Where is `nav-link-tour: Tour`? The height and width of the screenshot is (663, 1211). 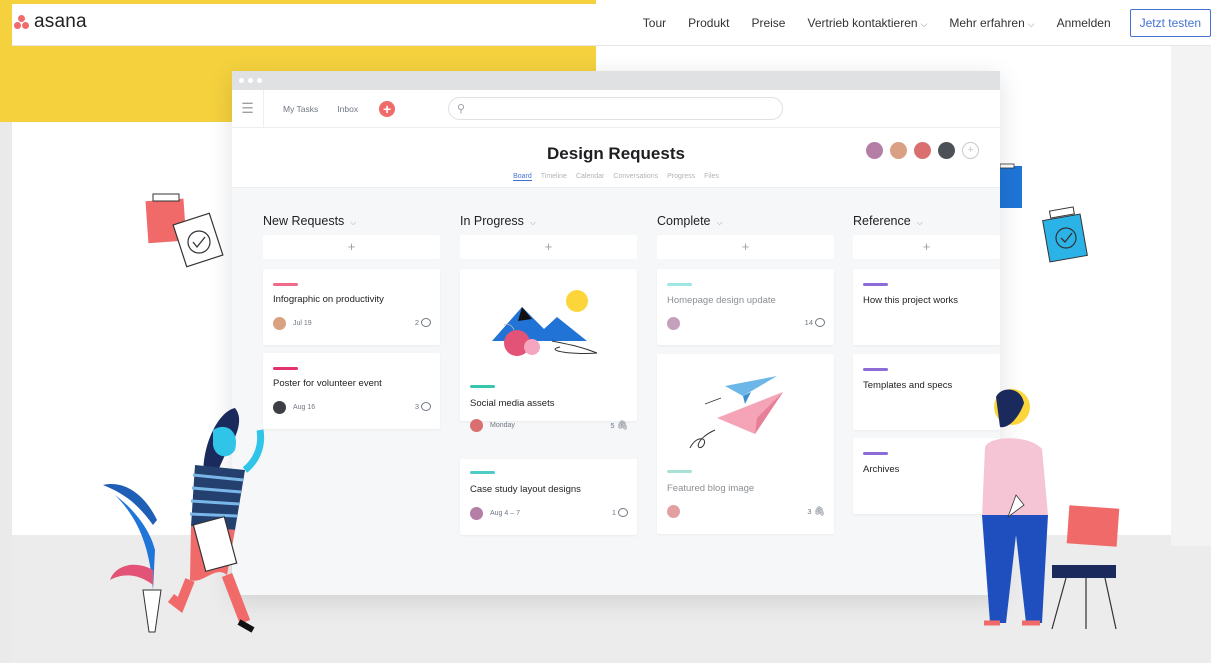
nav-link-tour: Tour is located at coordinates (654, 23).